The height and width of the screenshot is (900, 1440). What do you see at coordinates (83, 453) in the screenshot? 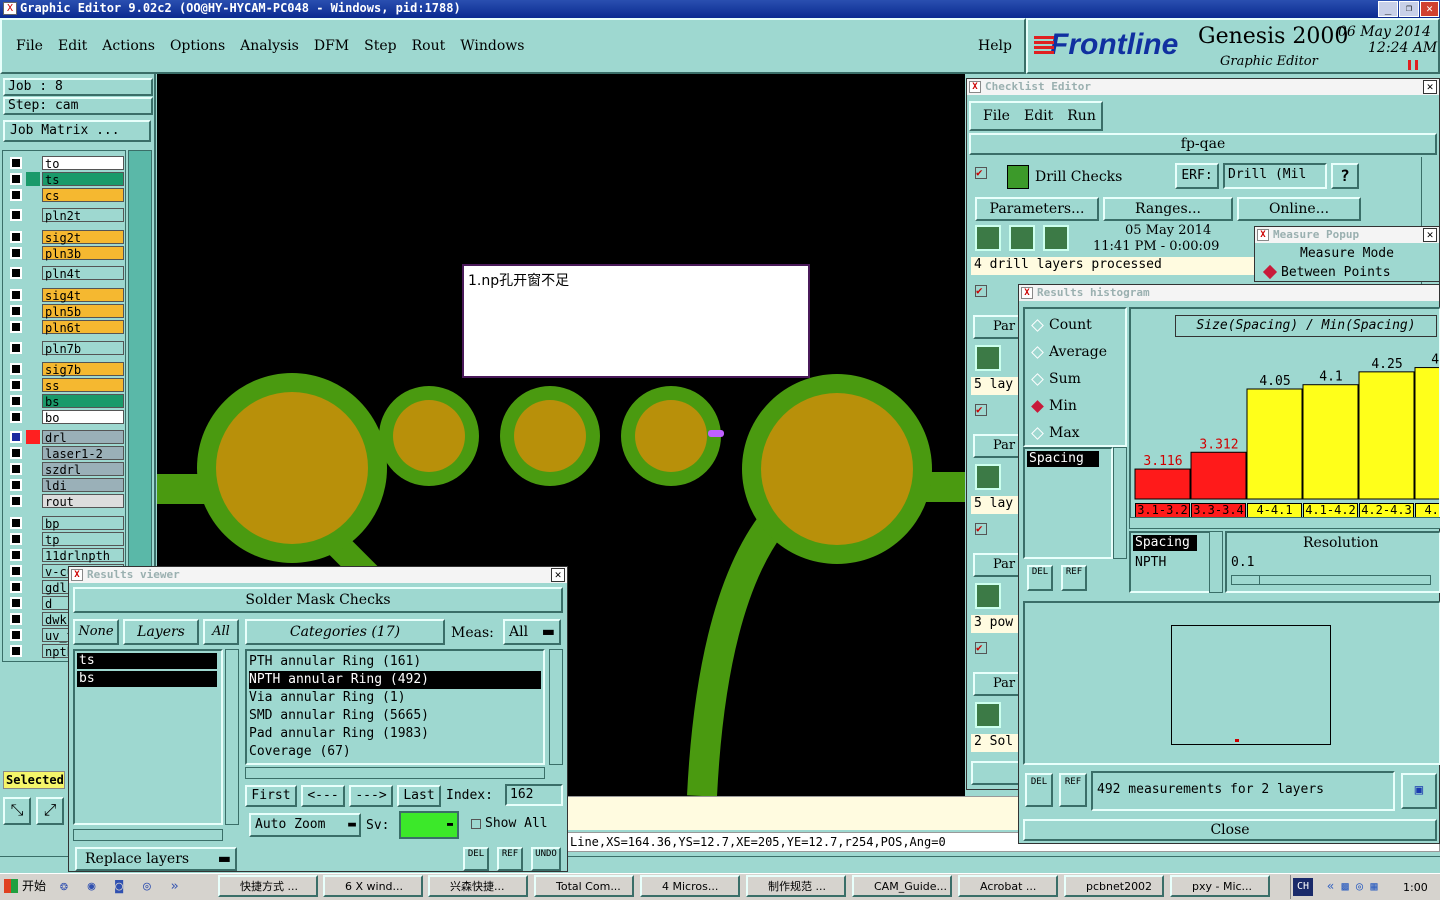
I see `layer-name: laser1-2` at bounding box center [83, 453].